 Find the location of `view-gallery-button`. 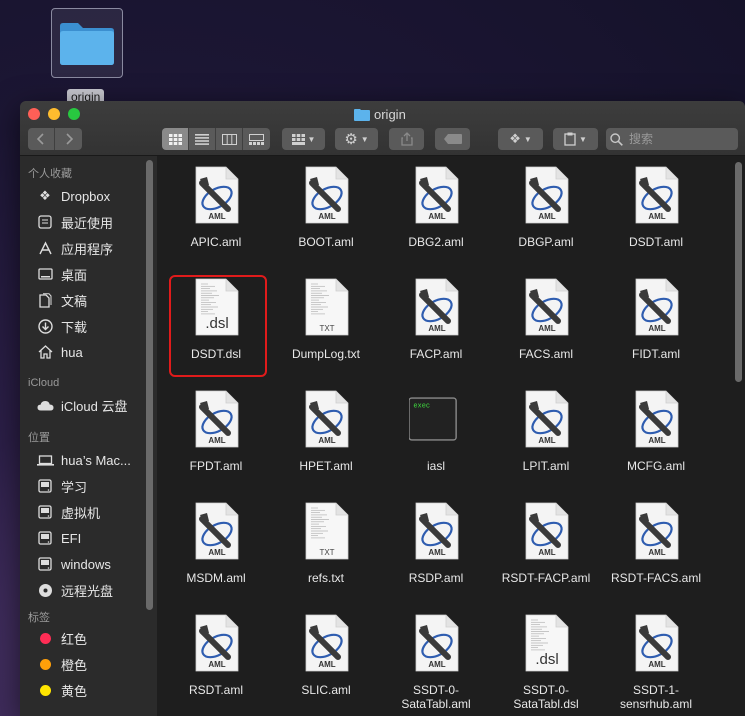

view-gallery-button is located at coordinates (256, 139).